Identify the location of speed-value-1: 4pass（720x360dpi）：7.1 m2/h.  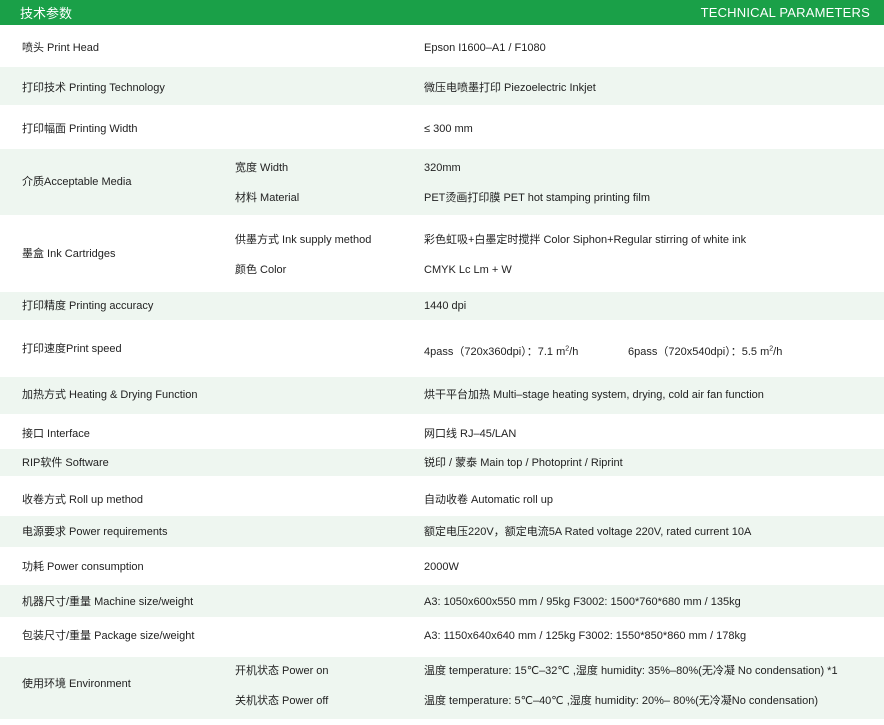
(501, 351).